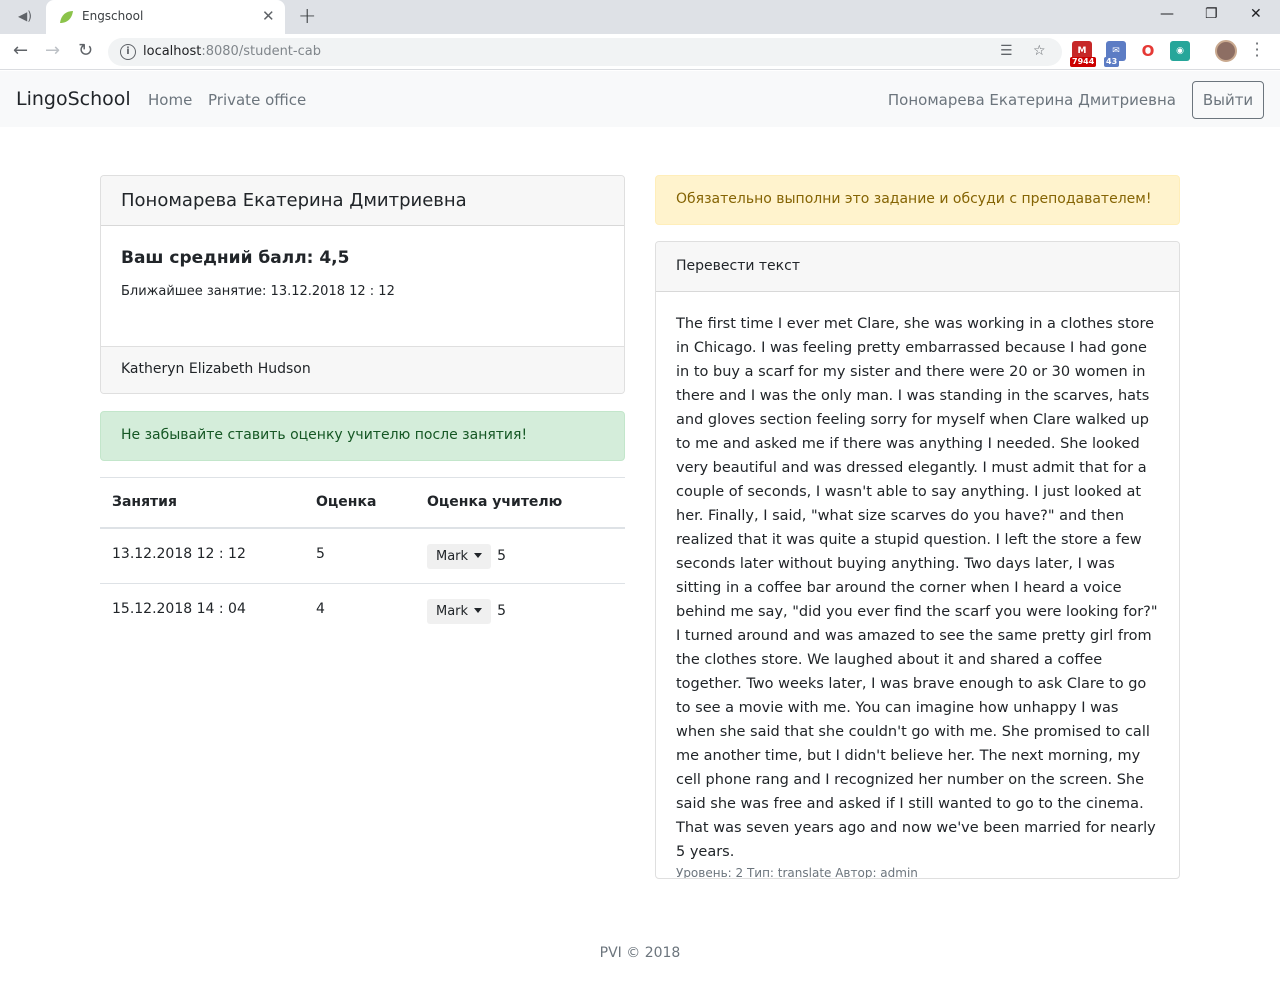  I want to click on forward-icon: →, so click(52, 50).